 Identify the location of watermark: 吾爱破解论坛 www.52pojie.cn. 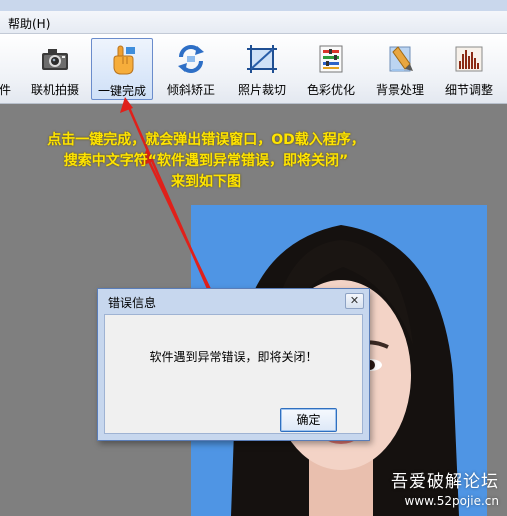
(445, 487).